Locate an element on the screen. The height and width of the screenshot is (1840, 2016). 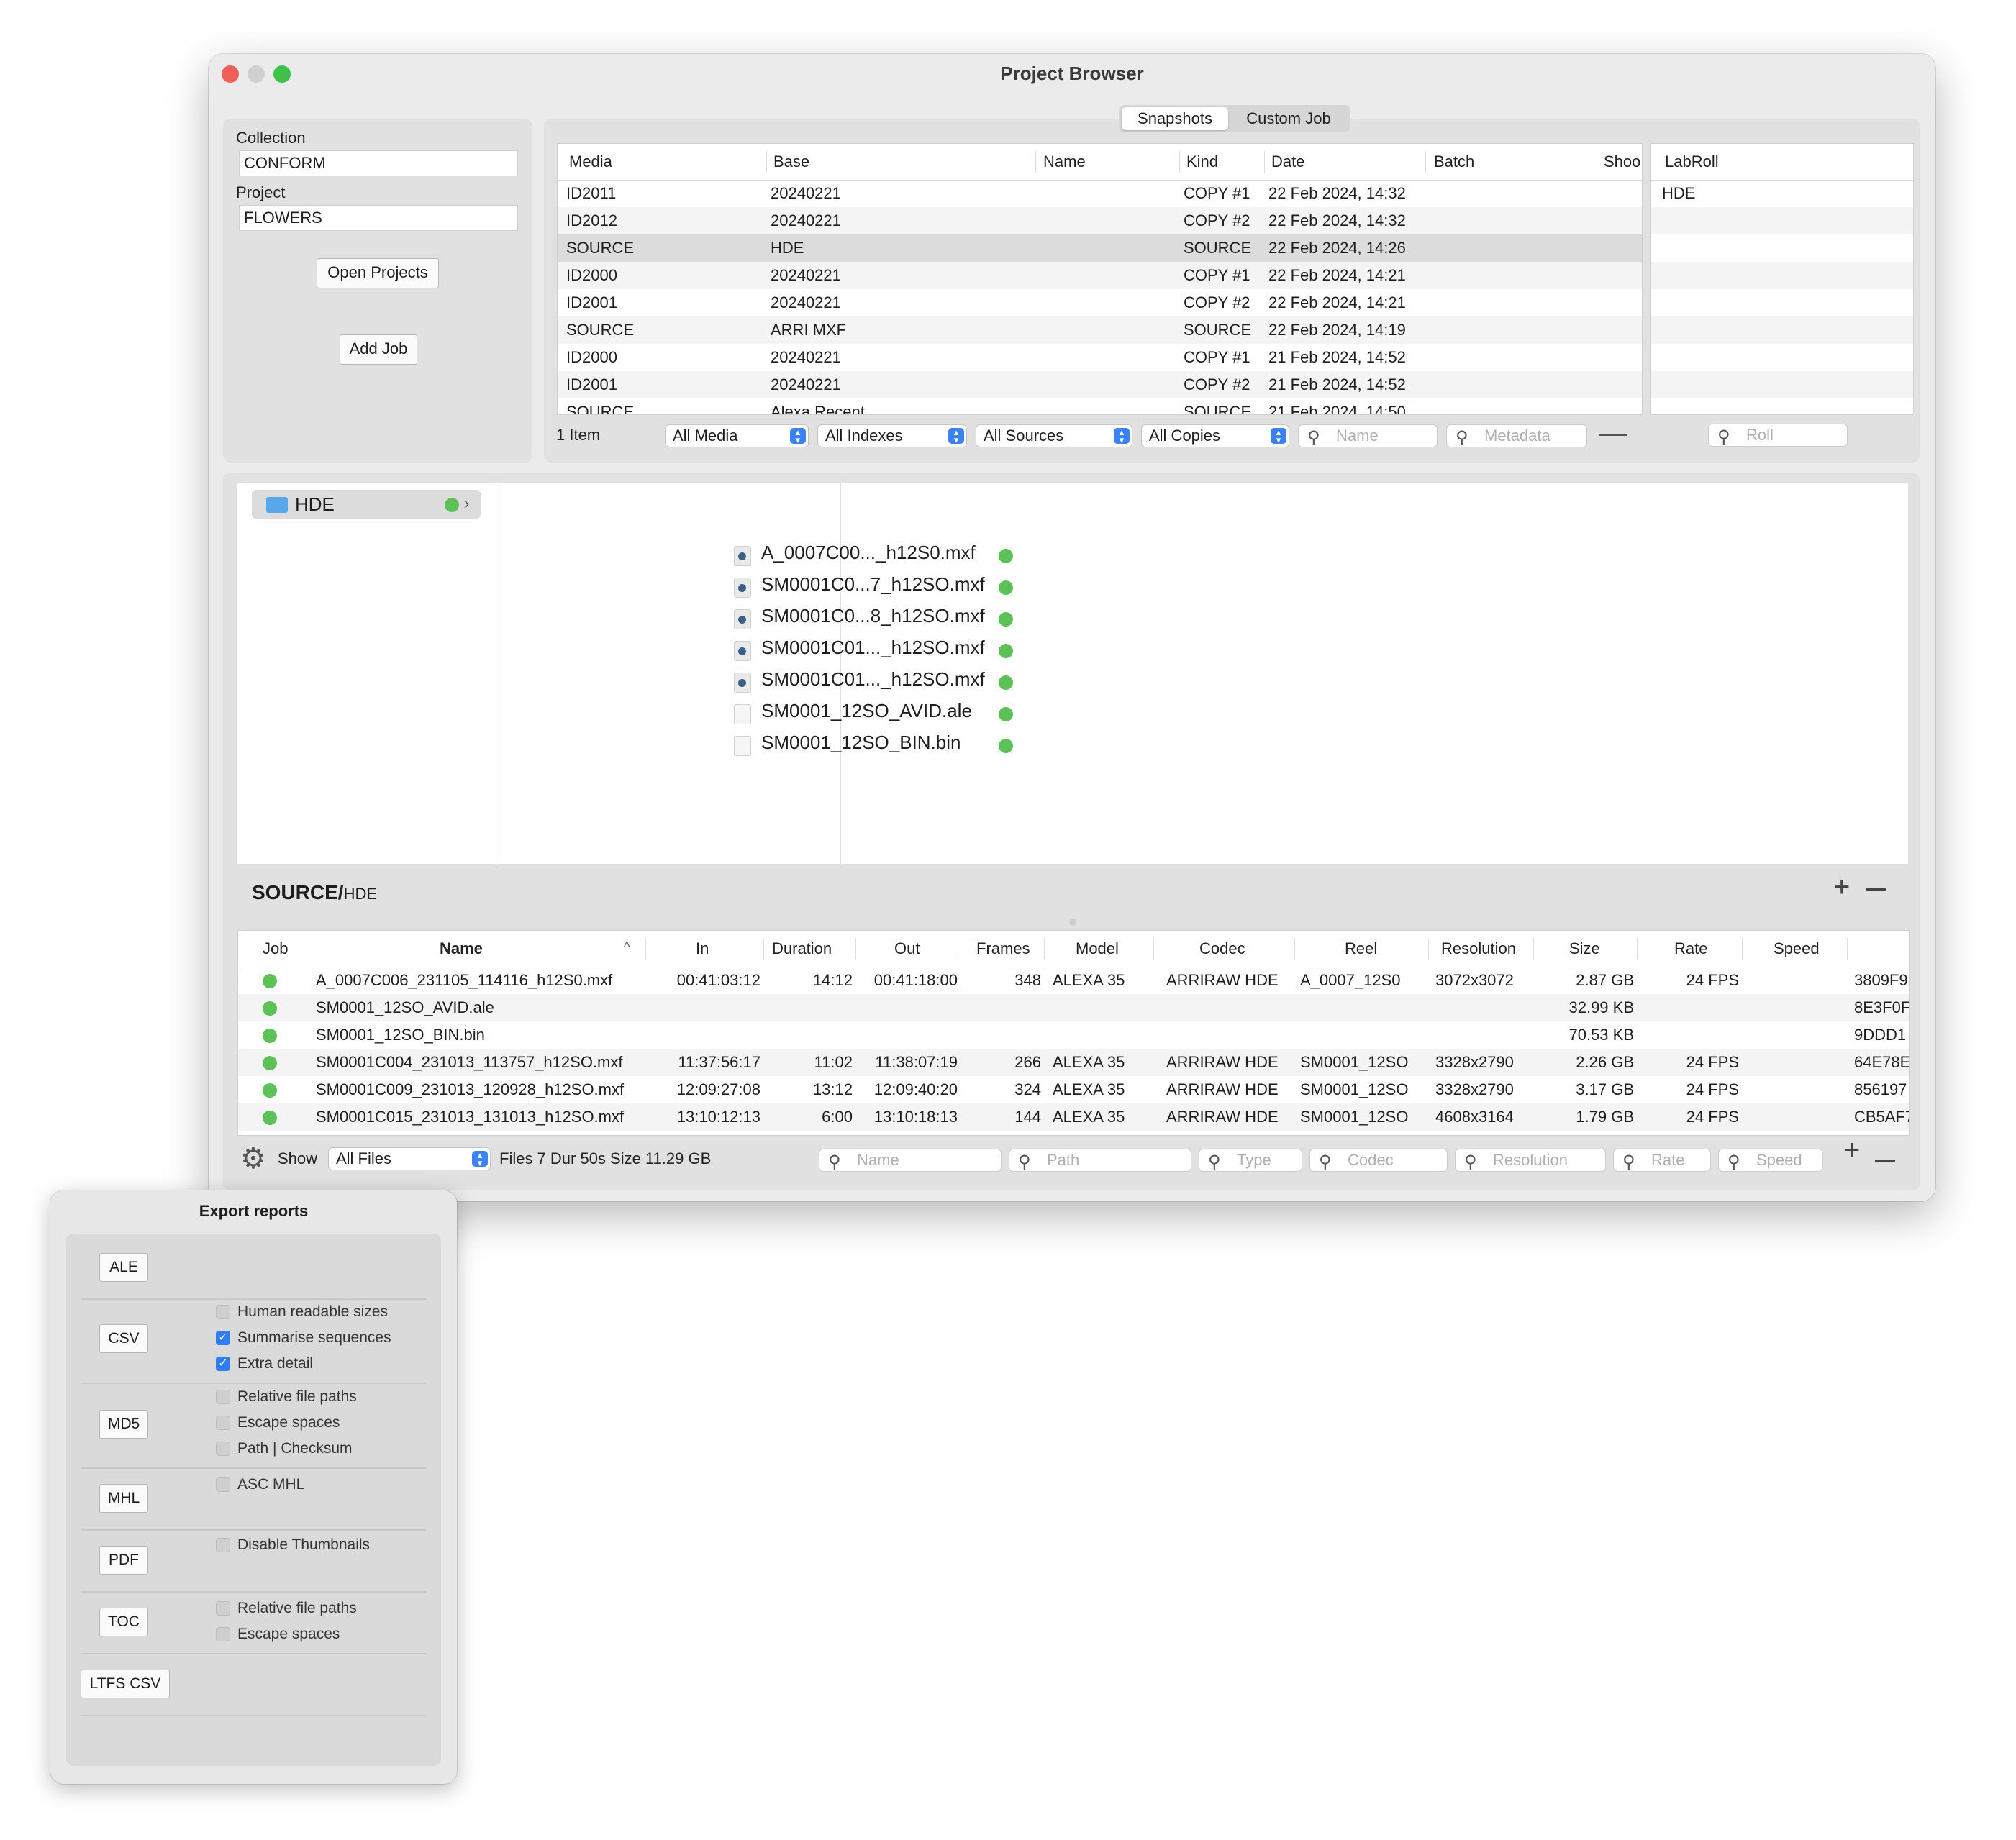
col-rate: Rate is located at coordinates (1690, 948).